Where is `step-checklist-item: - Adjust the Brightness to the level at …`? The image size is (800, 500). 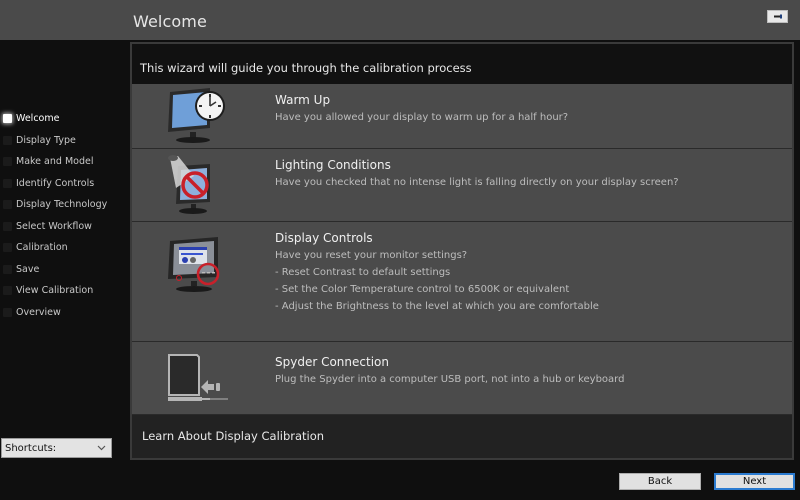 step-checklist-item: - Adjust the Brightness to the level at … is located at coordinates (437, 306).